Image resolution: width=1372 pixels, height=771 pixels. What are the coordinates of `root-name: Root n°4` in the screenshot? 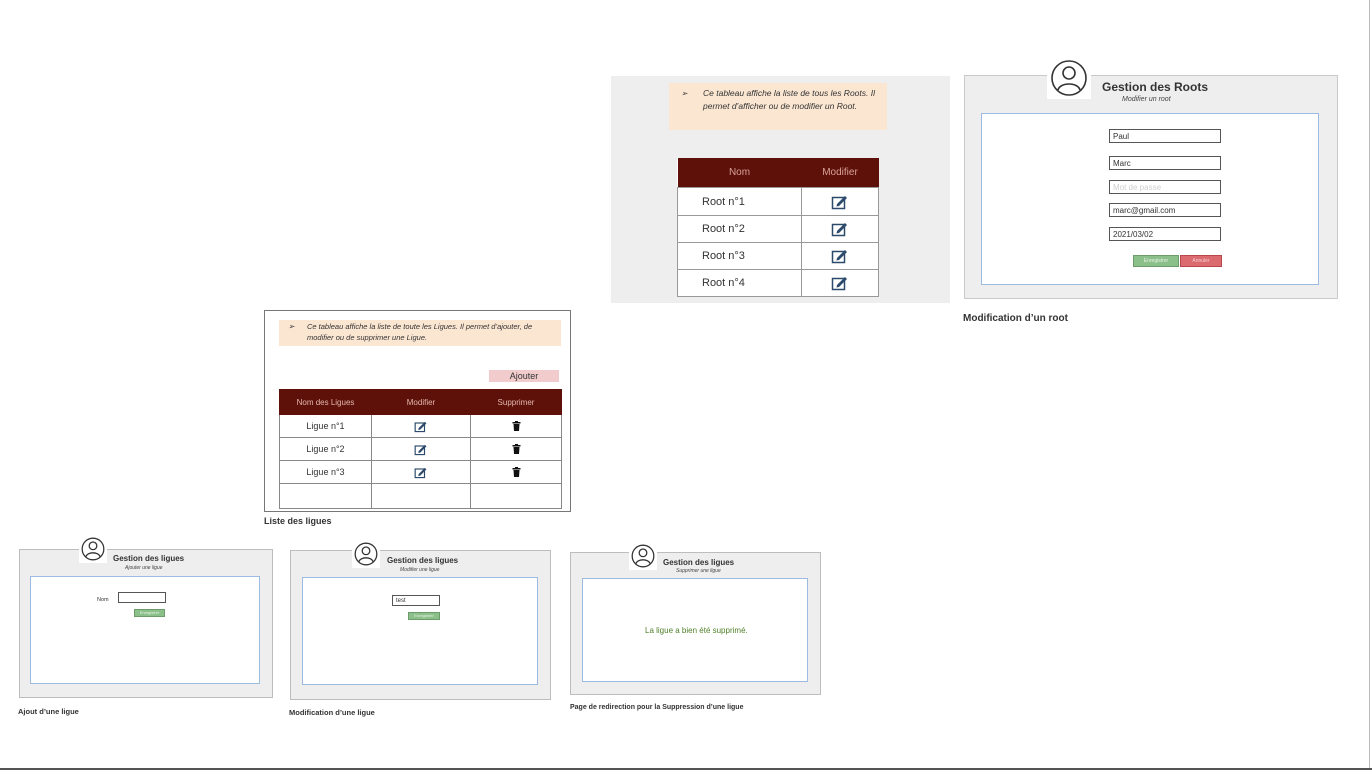 It's located at (739, 283).